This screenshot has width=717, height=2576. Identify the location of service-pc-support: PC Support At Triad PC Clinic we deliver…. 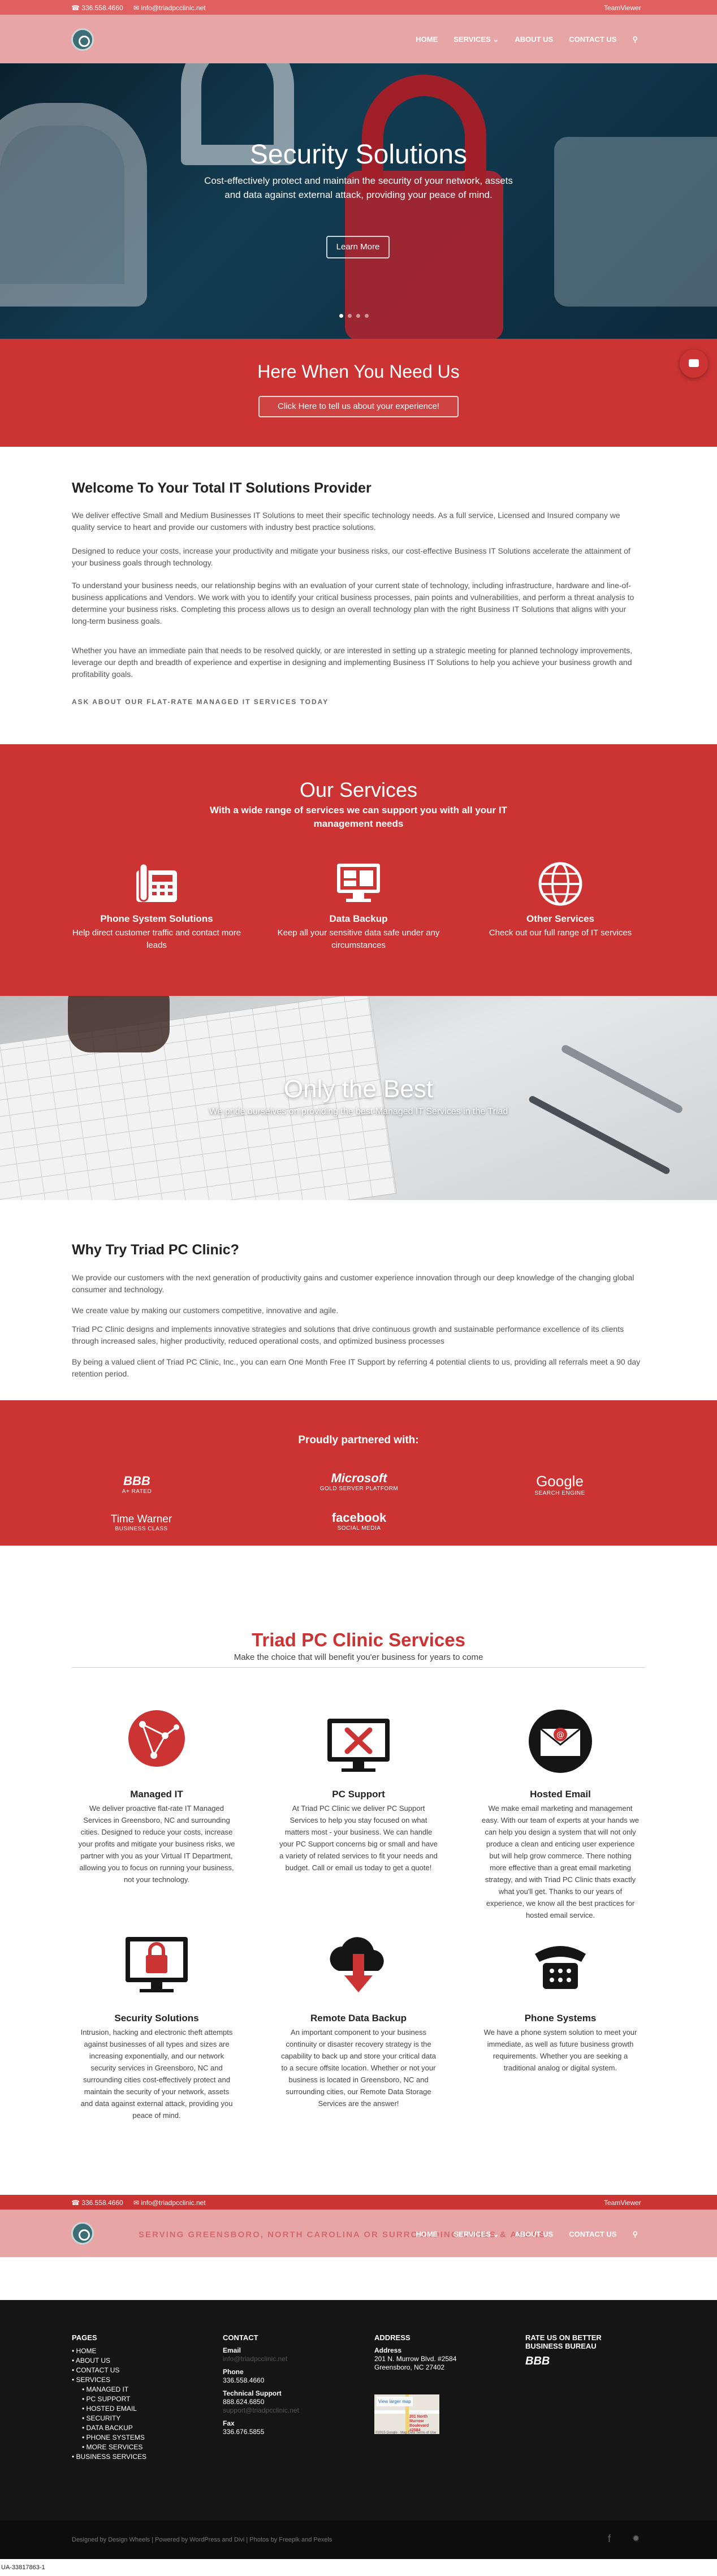
(358, 1790).